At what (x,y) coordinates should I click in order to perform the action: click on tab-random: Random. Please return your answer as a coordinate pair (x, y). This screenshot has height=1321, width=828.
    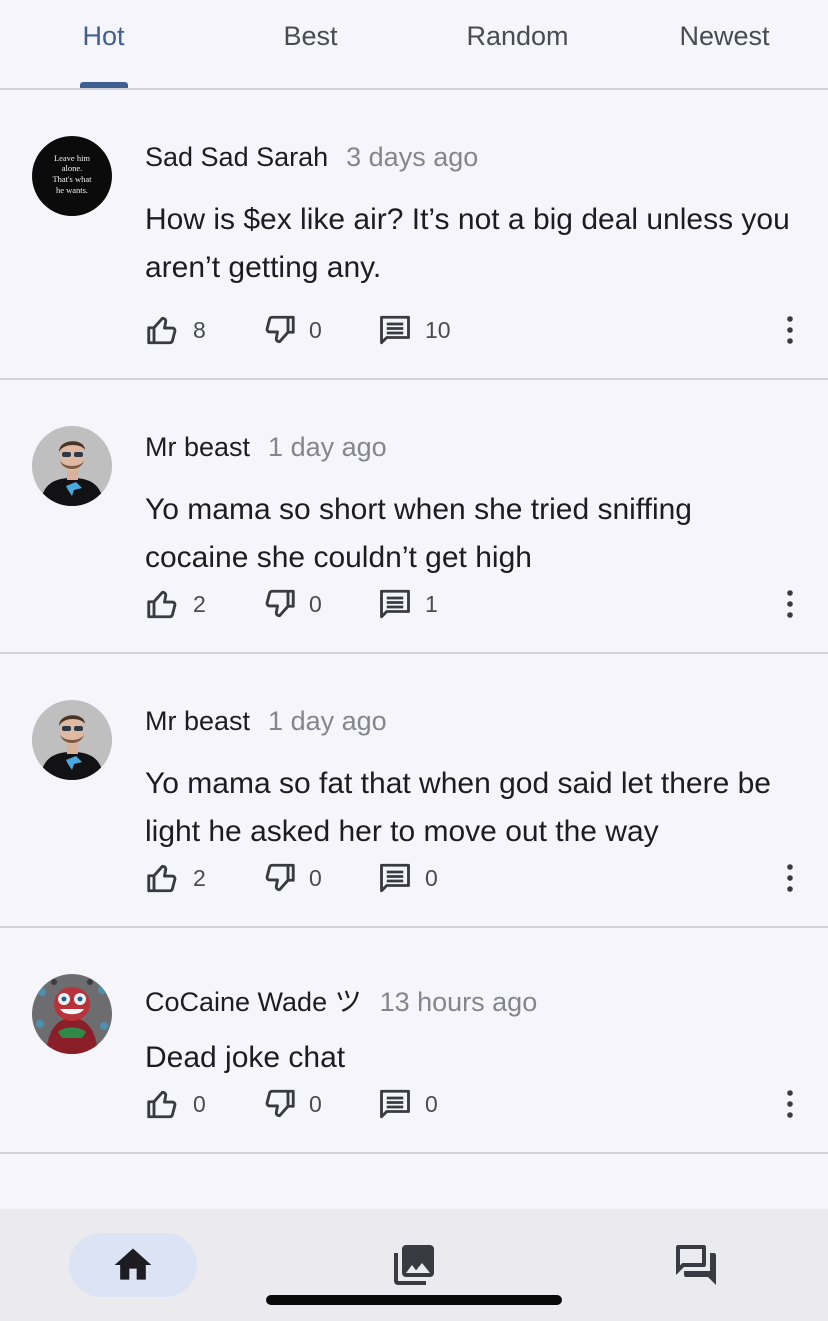
    Looking at the image, I should click on (517, 44).